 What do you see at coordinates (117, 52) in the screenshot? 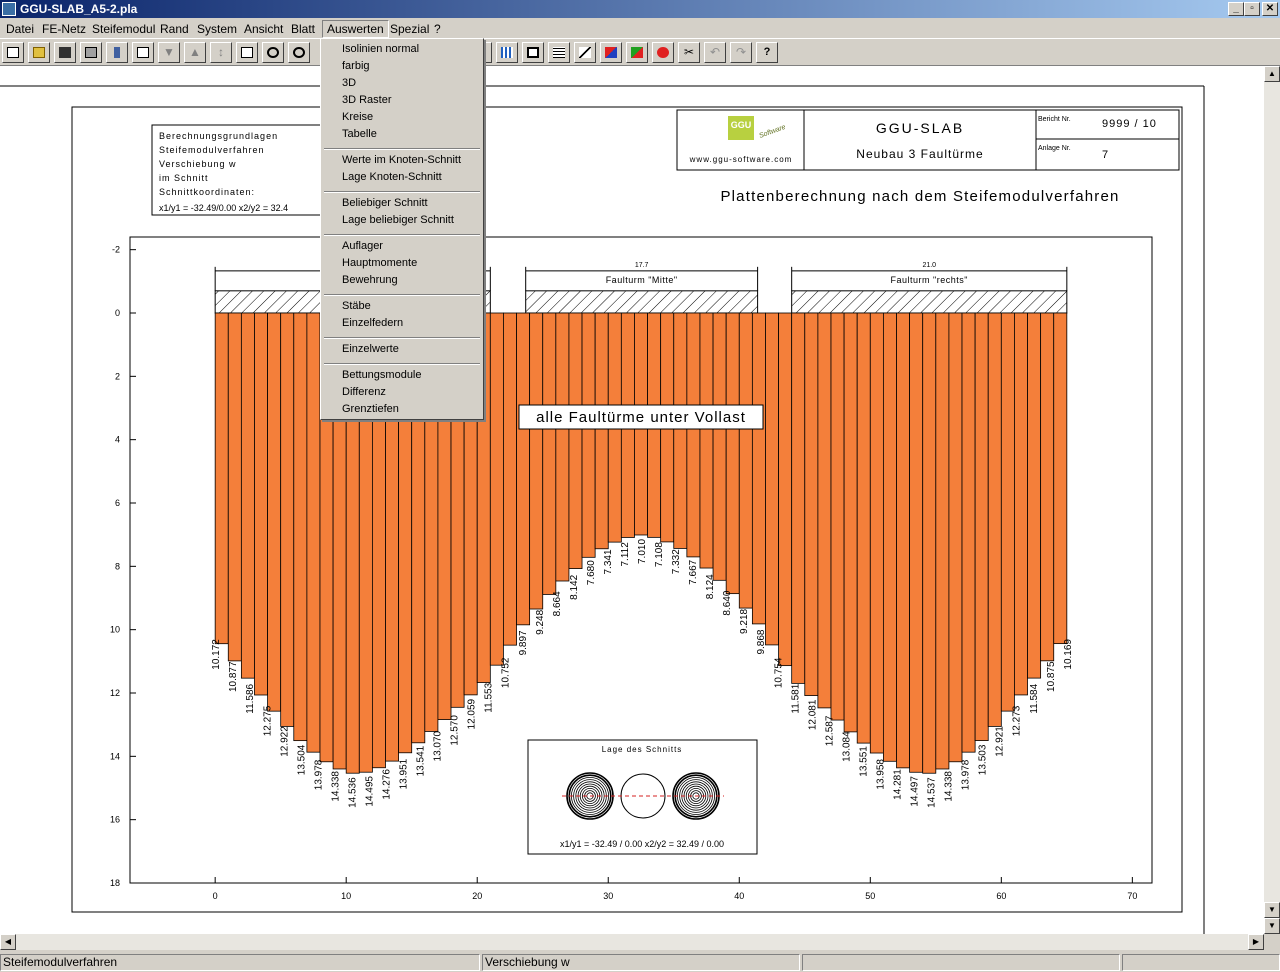
I see `pin-icon` at bounding box center [117, 52].